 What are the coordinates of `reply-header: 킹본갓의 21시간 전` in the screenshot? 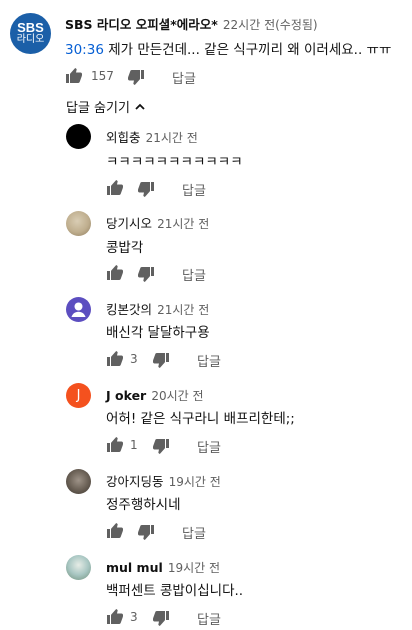 It's located at (157, 308).